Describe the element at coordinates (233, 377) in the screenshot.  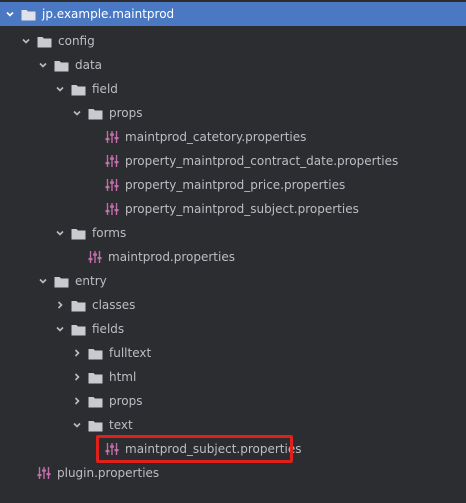
I see `tree-node-html: html` at that location.